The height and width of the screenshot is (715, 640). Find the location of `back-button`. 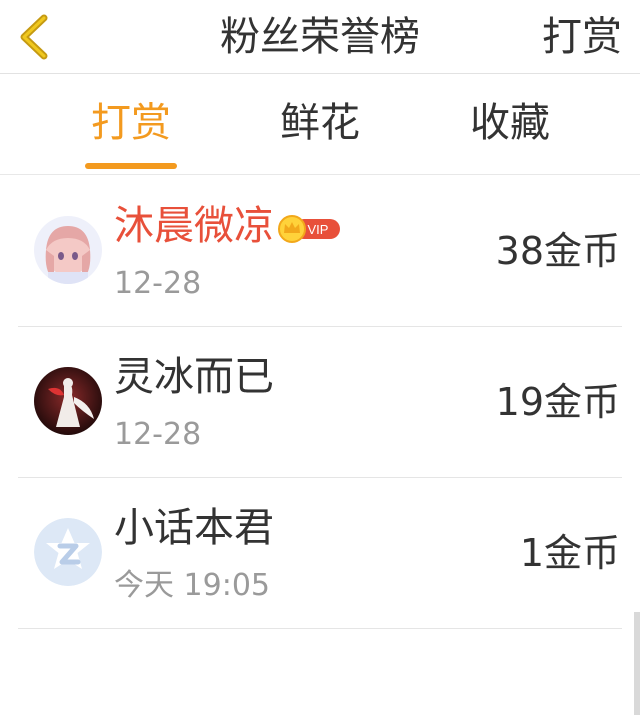

back-button is located at coordinates (34, 37).